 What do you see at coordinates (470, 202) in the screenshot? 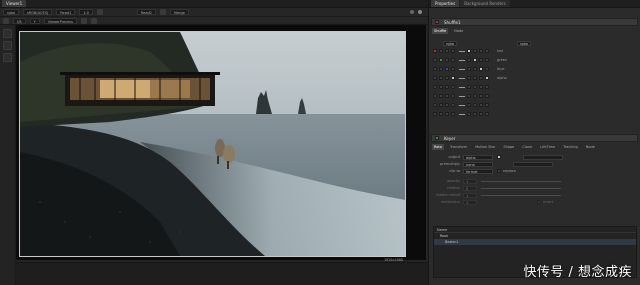
I see `motionblur-field: 1` at bounding box center [470, 202].